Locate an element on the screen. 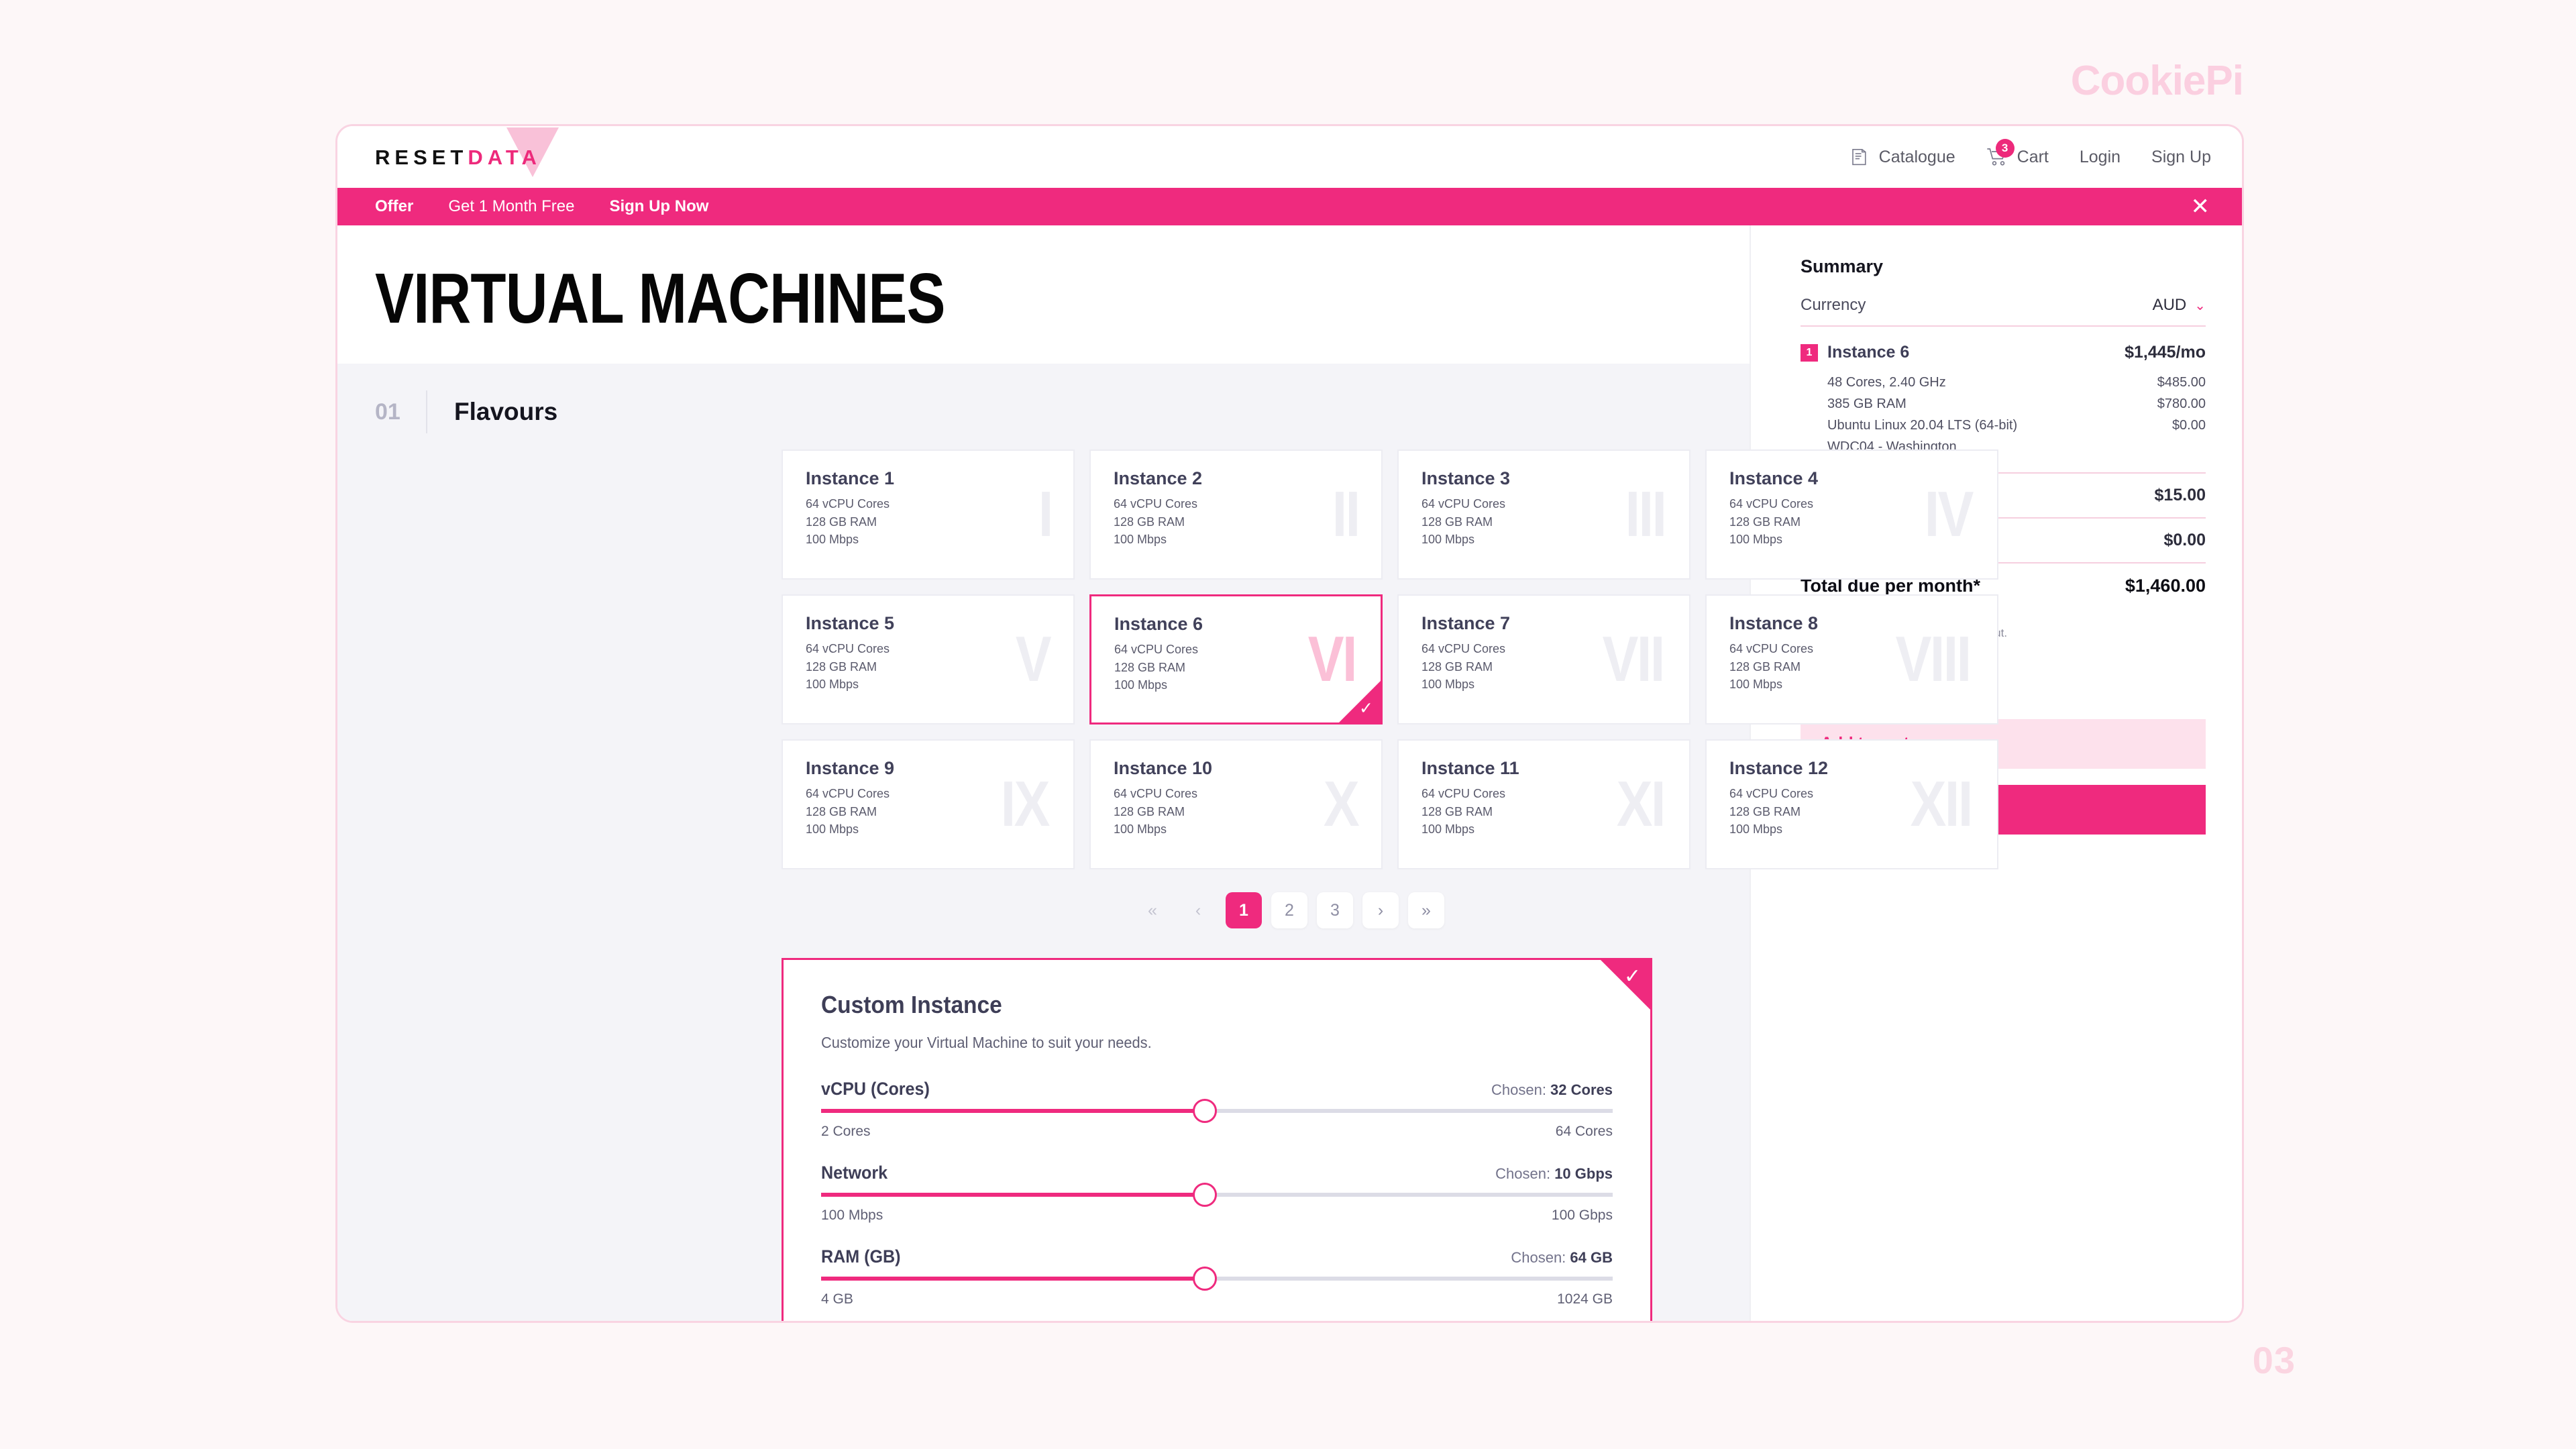 The image size is (2576, 1449). nav-item-catalogue: Catalogue is located at coordinates (1902, 157).